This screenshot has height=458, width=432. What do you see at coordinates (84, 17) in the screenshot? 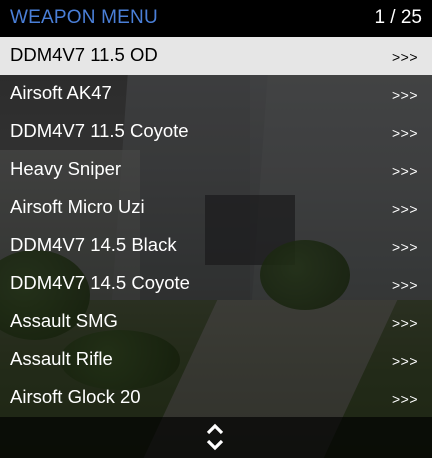
I see `menu-title: WEAPON MENU` at bounding box center [84, 17].